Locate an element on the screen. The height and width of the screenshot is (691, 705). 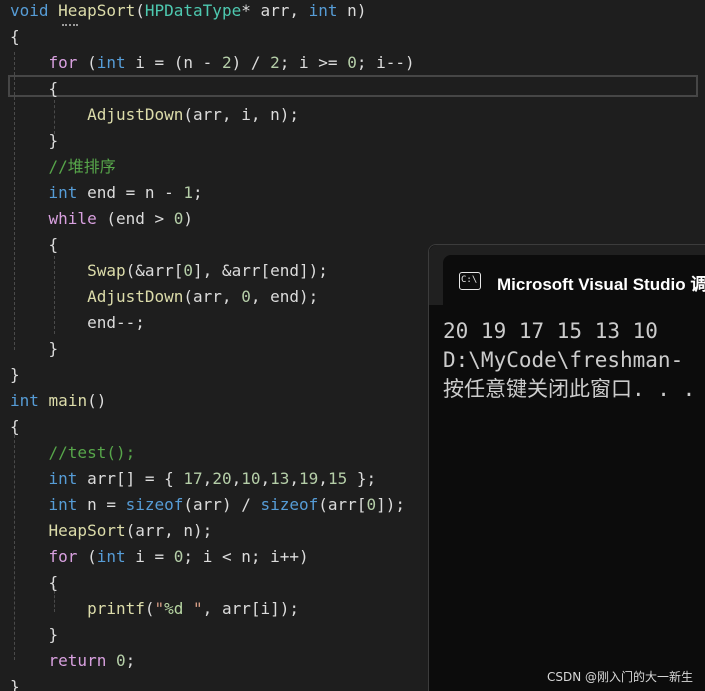
code-token: 20 is located at coordinates (222, 478).